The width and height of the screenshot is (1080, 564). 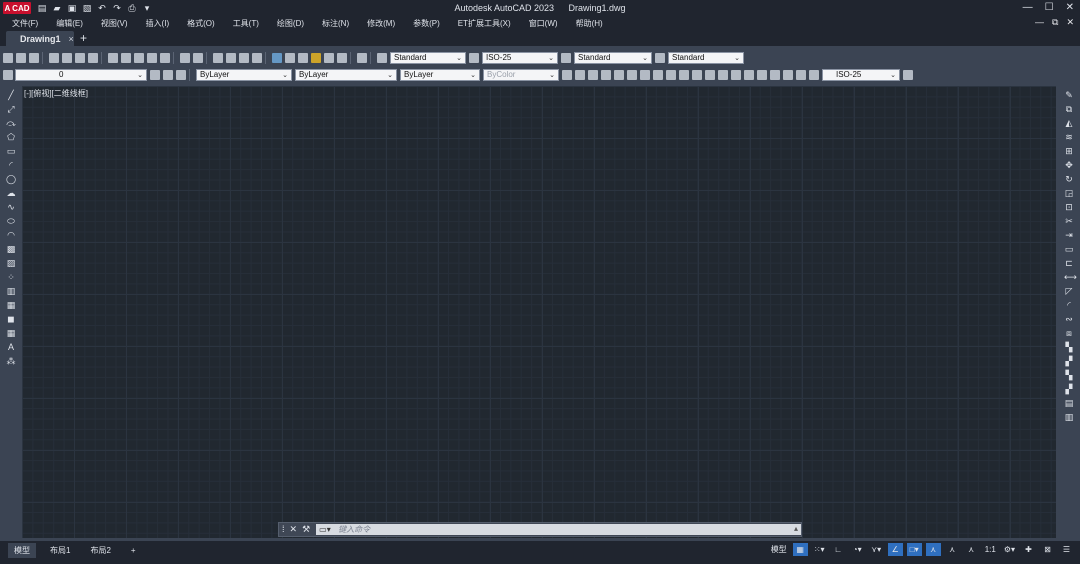 What do you see at coordinates (567, 74) in the screenshot?
I see `linear-dimension-icon` at bounding box center [567, 74].